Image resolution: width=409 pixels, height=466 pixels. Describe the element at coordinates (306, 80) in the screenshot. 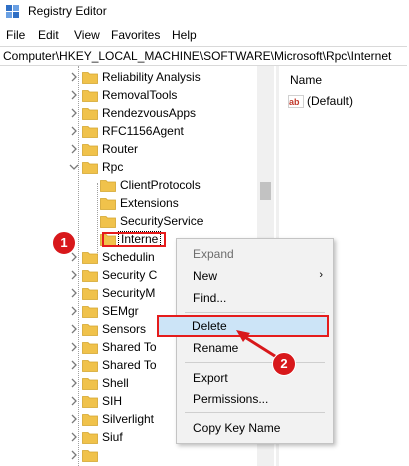

I see `column-header-name: Name` at that location.